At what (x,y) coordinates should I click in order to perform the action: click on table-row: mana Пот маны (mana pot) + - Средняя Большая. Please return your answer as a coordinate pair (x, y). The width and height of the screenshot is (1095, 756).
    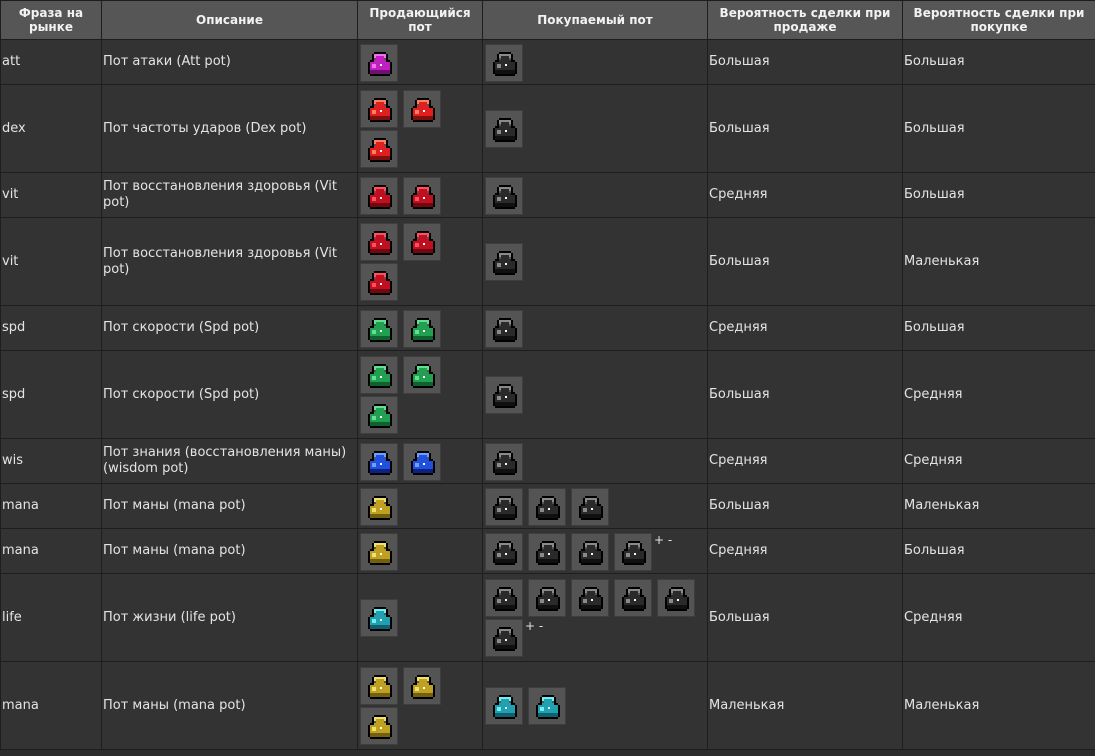
    Looking at the image, I should click on (547, 551).